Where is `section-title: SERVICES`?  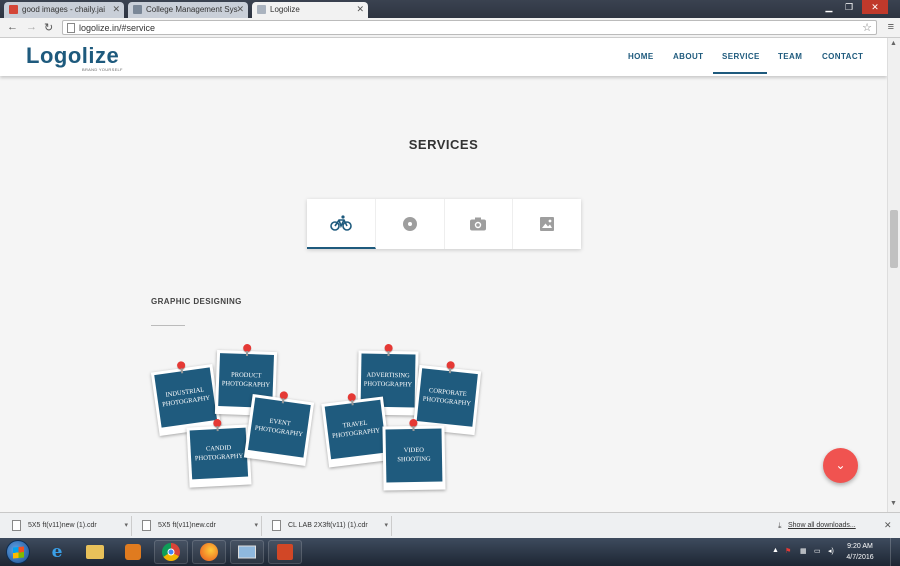 section-title: SERVICES is located at coordinates (443, 144).